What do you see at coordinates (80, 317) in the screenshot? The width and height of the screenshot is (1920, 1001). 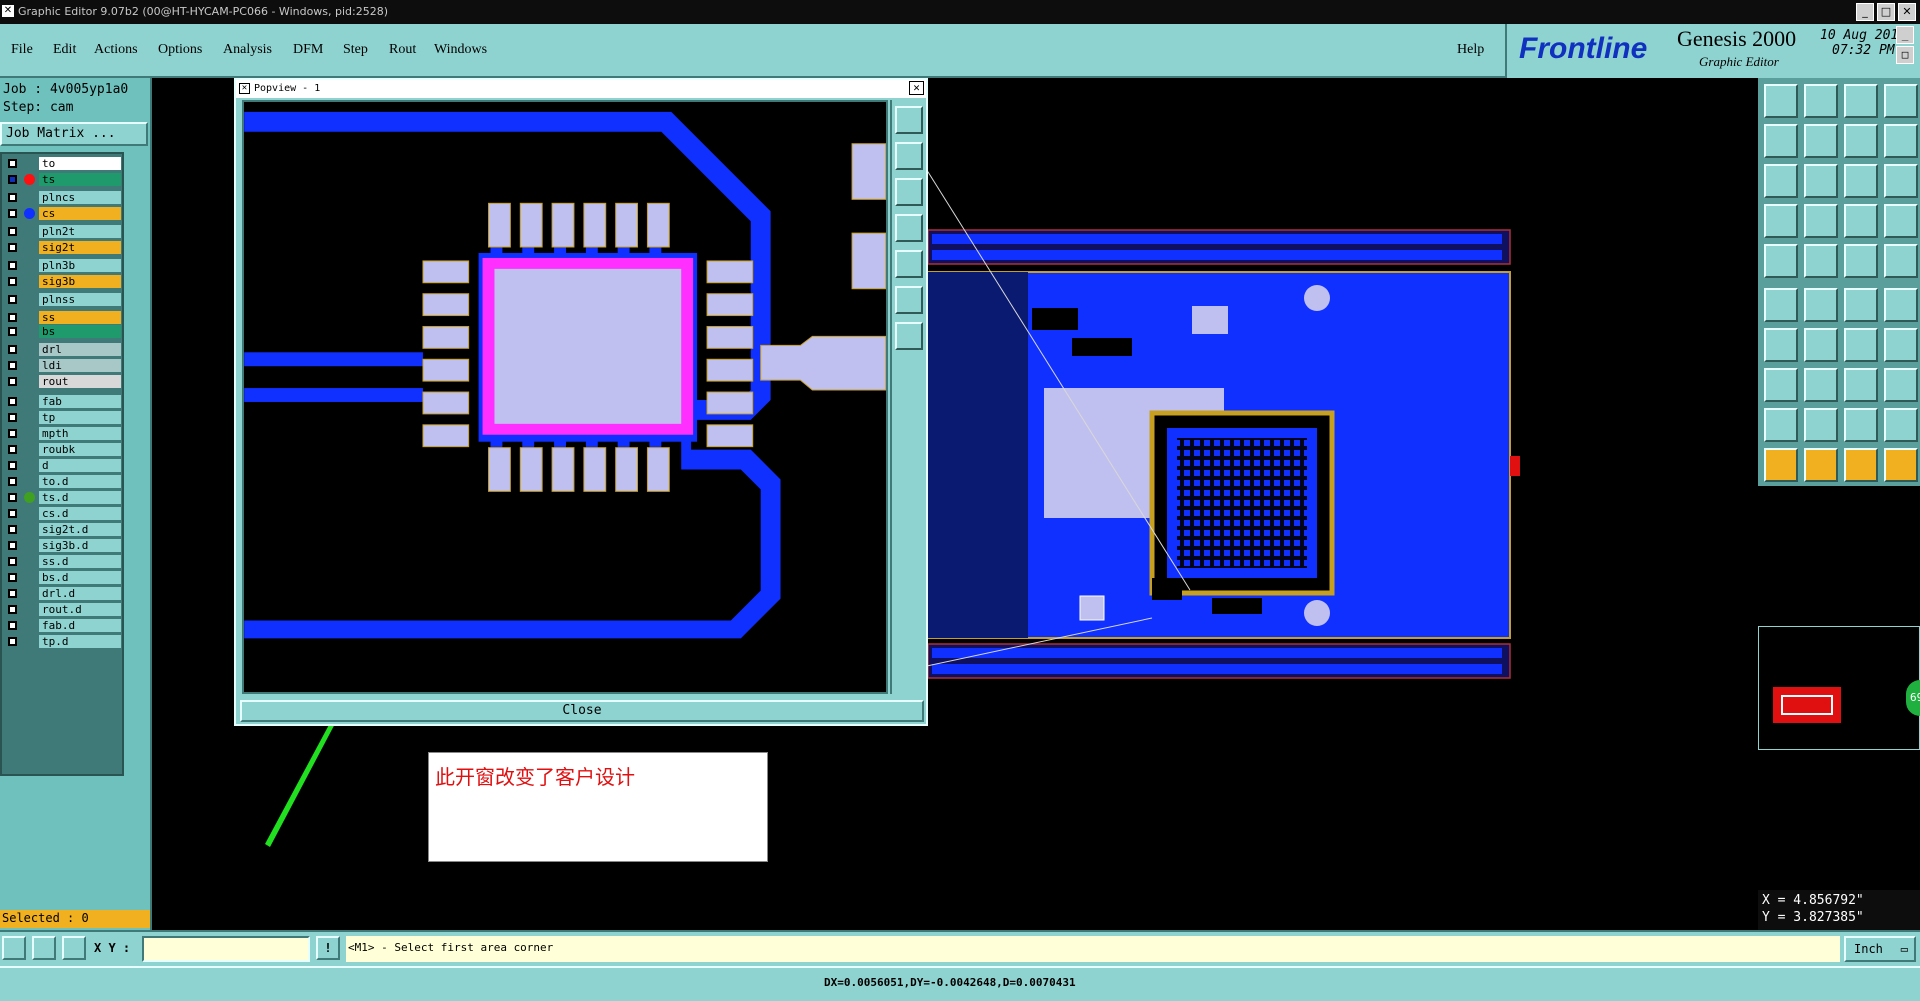 I see `layer-name: ss` at bounding box center [80, 317].